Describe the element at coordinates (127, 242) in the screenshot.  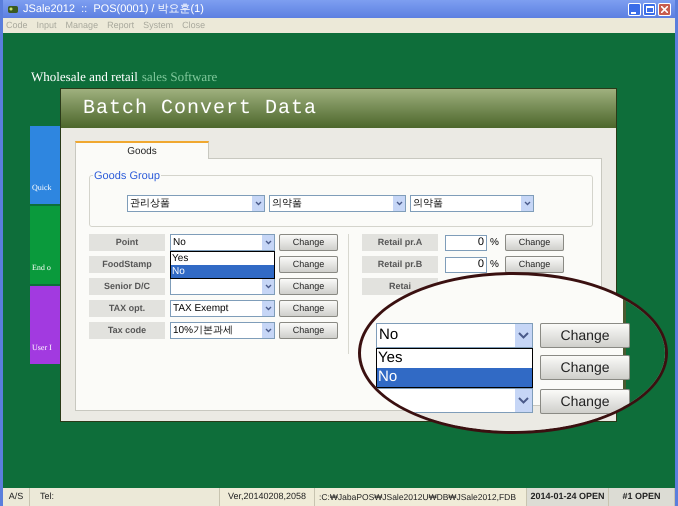
I see `field-label: Point` at that location.